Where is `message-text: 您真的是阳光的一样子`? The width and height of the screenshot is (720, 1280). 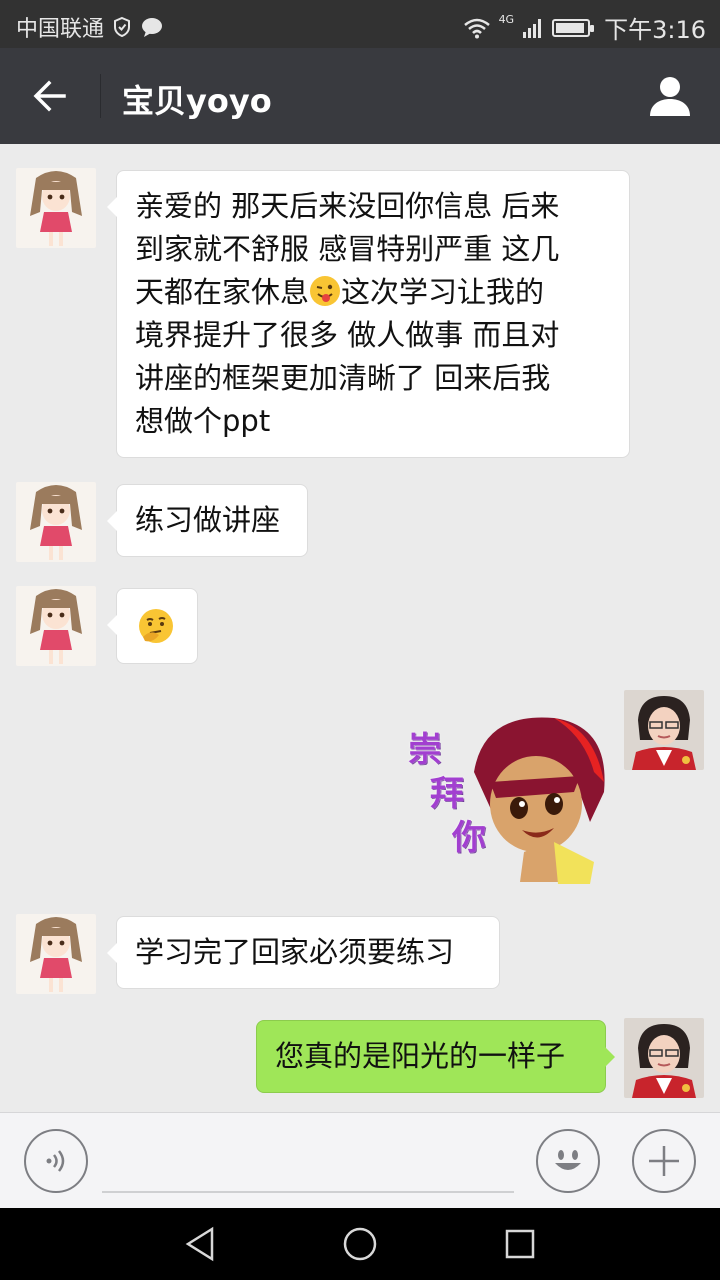
message-text: 您真的是阳光的一样子 is located at coordinates (420, 1056).